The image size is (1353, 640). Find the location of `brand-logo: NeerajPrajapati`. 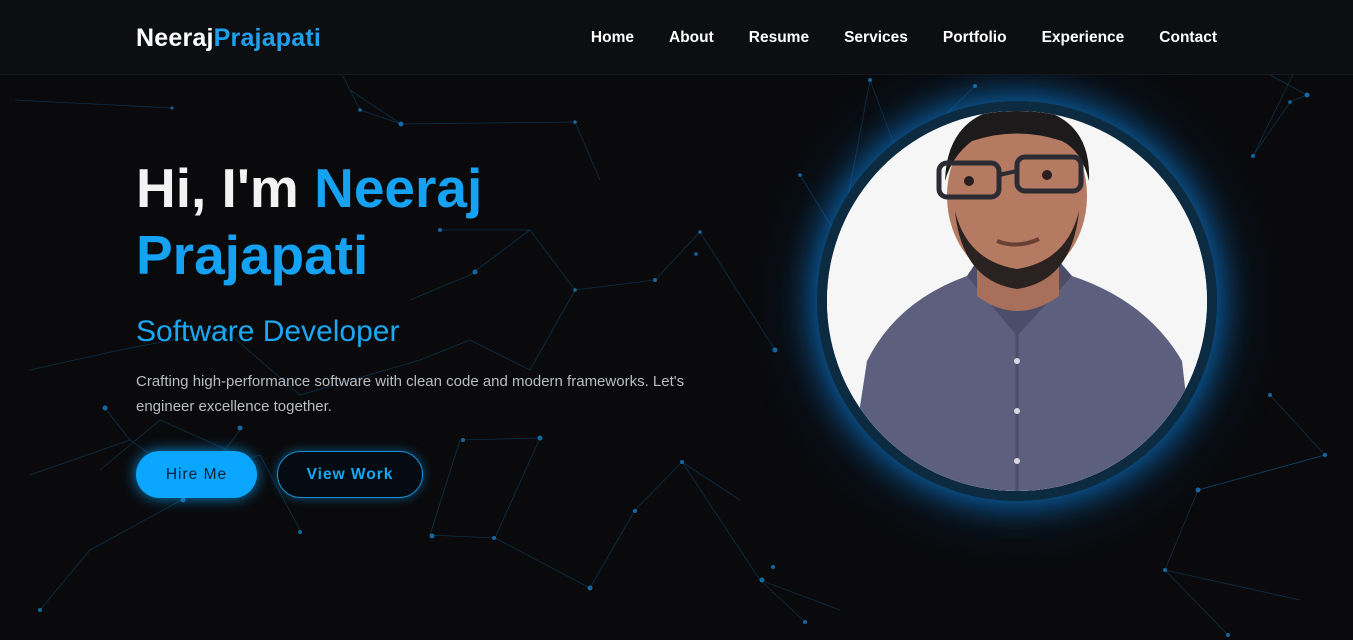

brand-logo: NeerajPrajapati is located at coordinates (228, 38).